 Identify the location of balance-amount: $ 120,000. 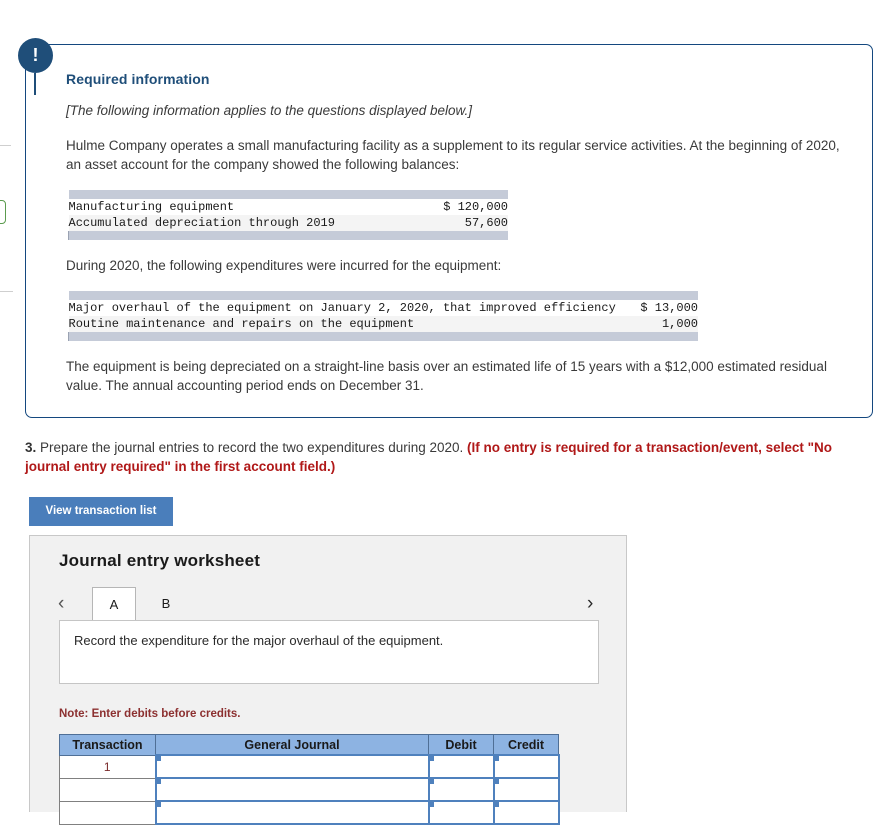
(448, 207).